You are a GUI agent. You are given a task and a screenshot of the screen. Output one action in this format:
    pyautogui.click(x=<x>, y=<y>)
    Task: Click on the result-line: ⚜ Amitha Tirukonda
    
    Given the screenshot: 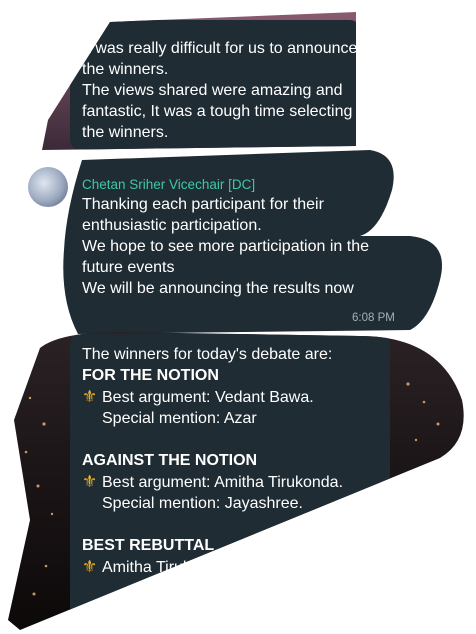 What is the action you would take?
    pyautogui.click(x=212, y=567)
    